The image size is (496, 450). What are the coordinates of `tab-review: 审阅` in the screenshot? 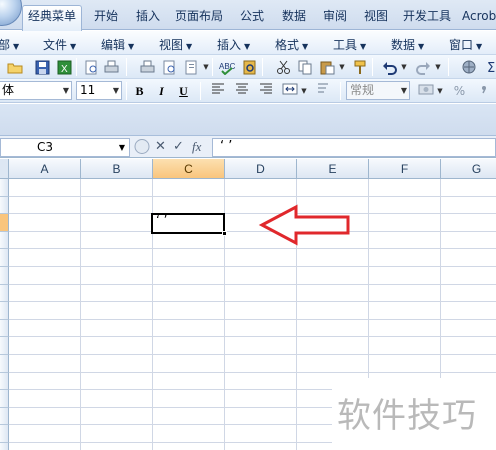 It's located at (335, 17).